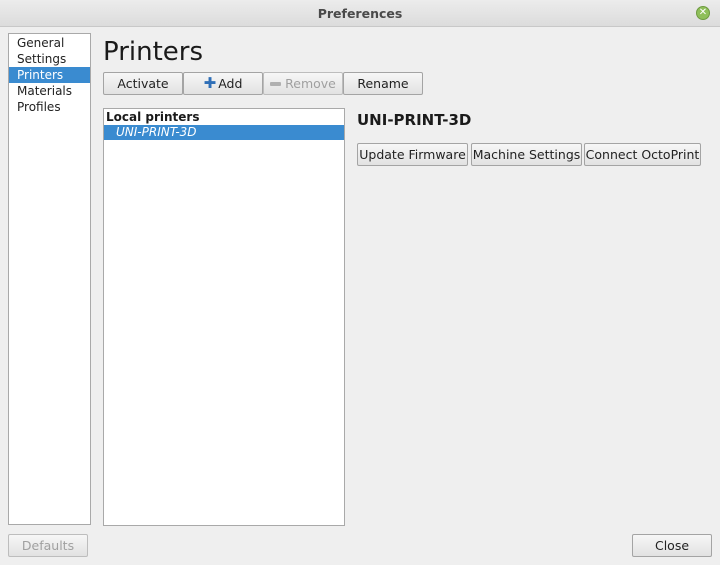 The image size is (720, 565). What do you see at coordinates (412, 154) in the screenshot?
I see `update-firmware-button: Update Firmware` at bounding box center [412, 154].